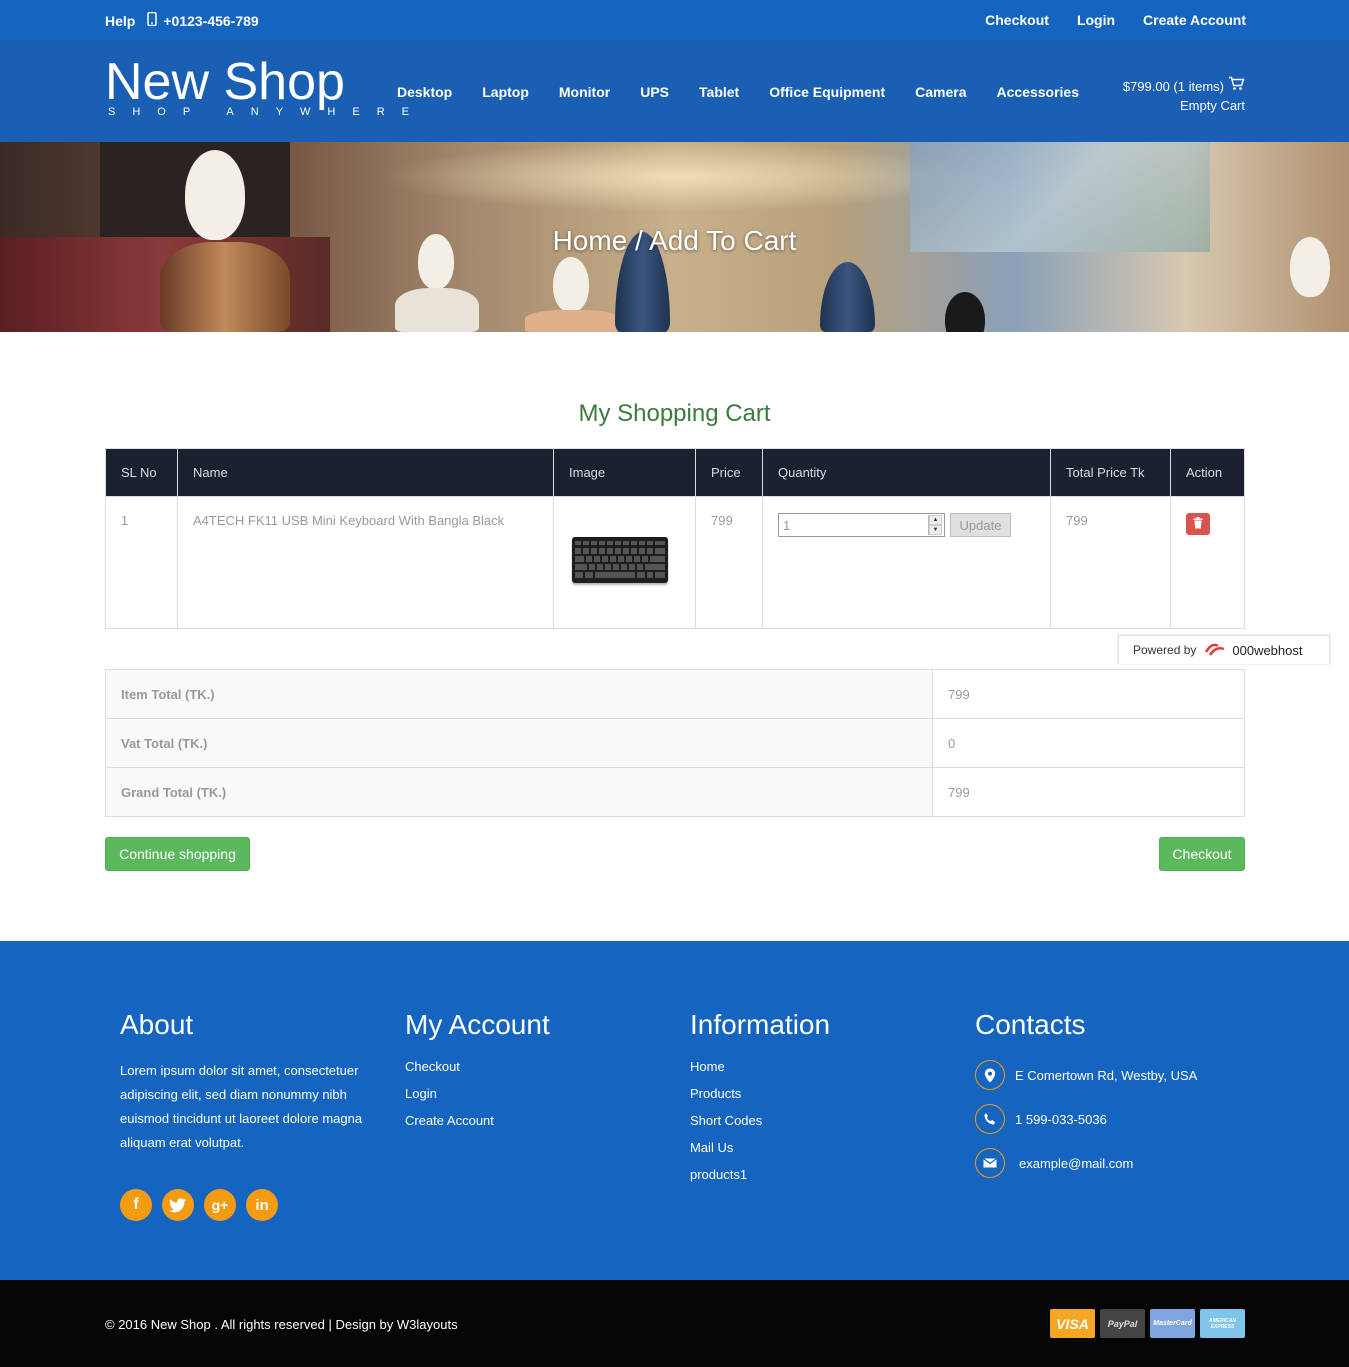  Describe the element at coordinates (267, 112) in the screenshot. I see `logo-tagline: SHOP ANYWHERE` at that location.